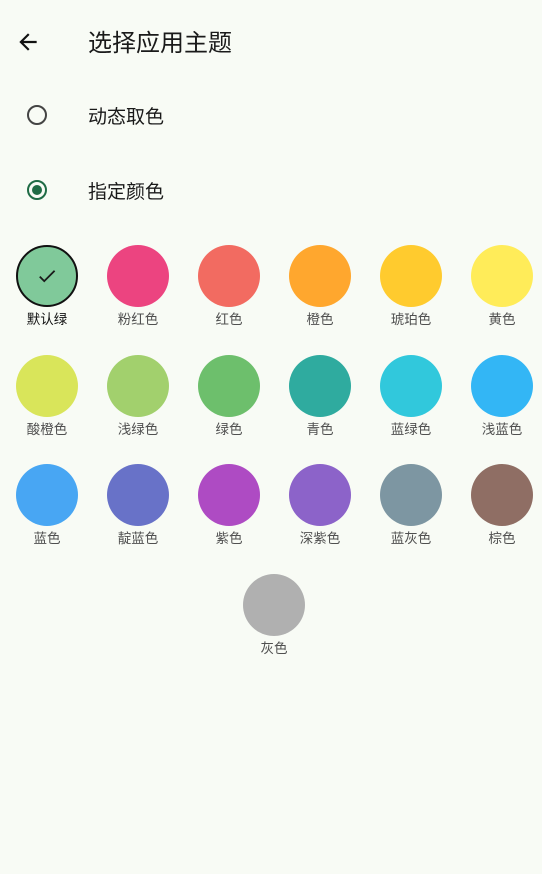  Describe the element at coordinates (274, 649) in the screenshot. I see `color-label: 灰色` at that location.